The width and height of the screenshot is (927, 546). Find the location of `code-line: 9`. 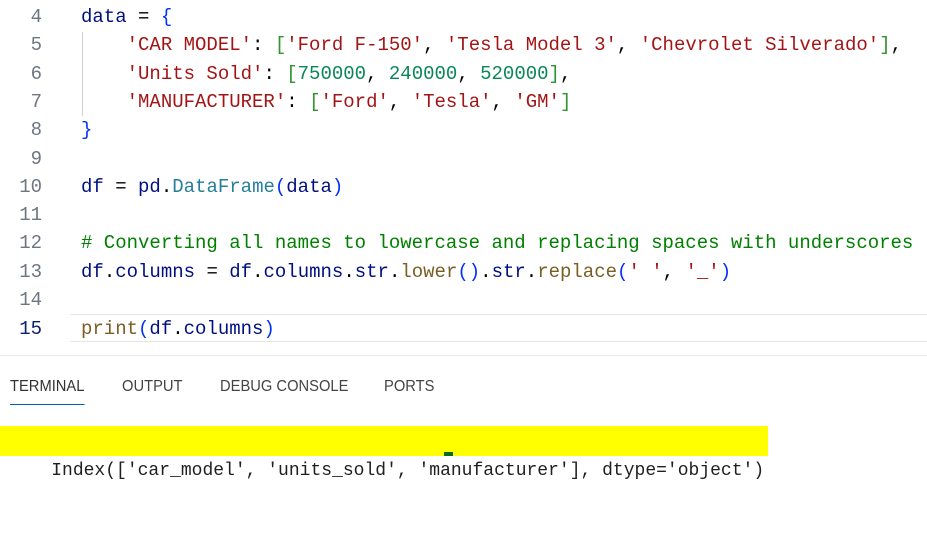

code-line: 9 is located at coordinates (463, 159).